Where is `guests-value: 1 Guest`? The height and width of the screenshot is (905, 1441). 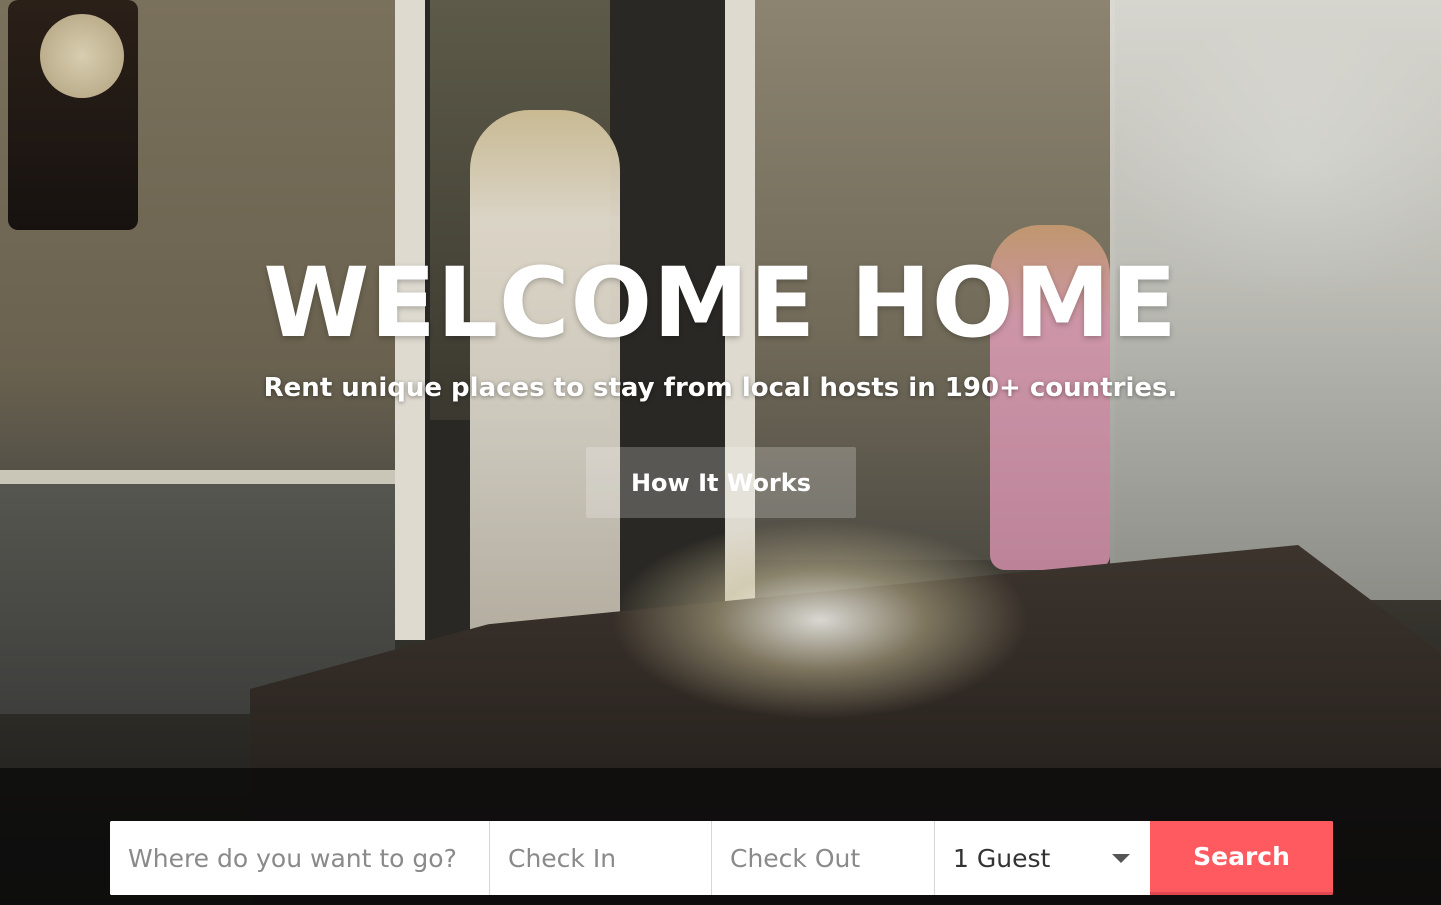
guests-value: 1 Guest is located at coordinates (1002, 858).